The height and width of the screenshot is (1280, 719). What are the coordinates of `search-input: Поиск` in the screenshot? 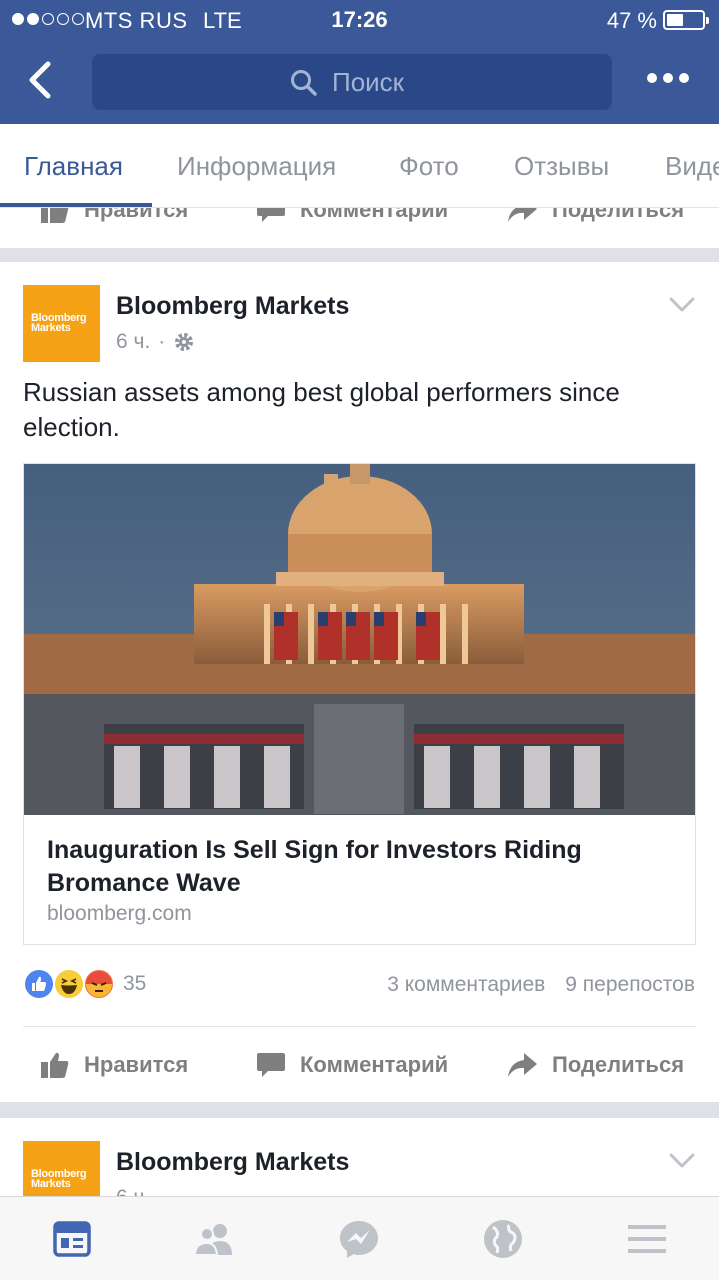 It's located at (352, 82).